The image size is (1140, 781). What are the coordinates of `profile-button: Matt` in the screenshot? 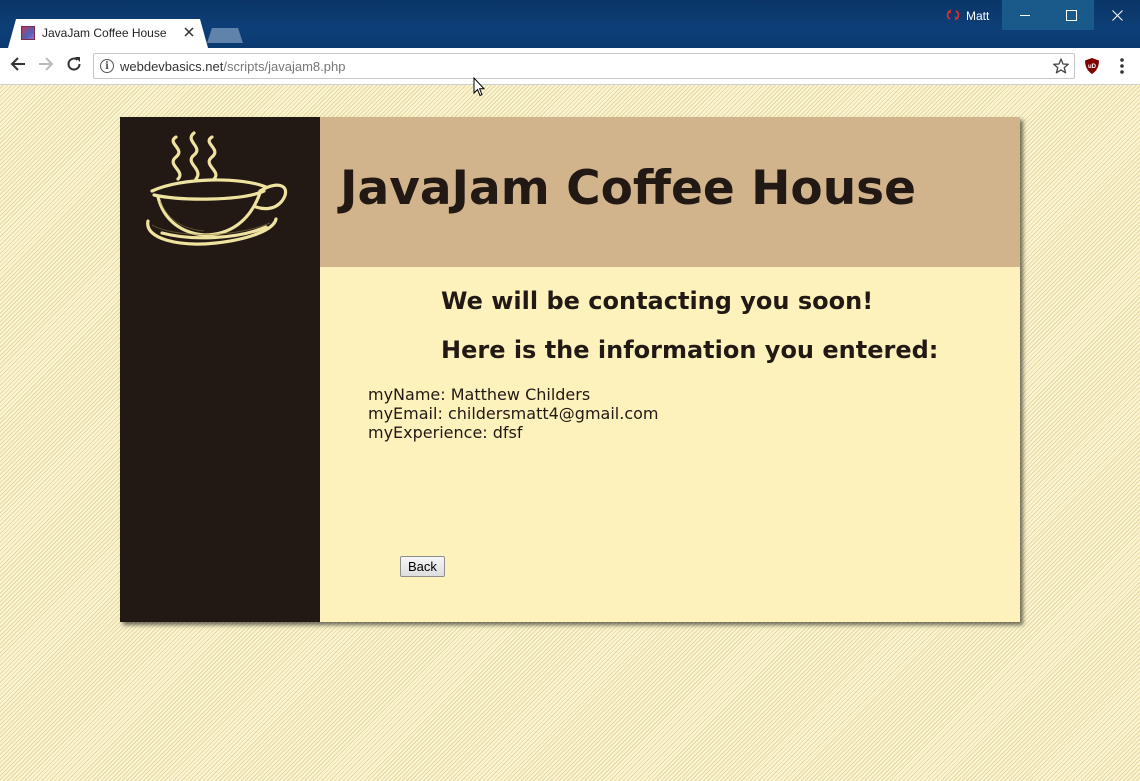 It's located at (967, 16).